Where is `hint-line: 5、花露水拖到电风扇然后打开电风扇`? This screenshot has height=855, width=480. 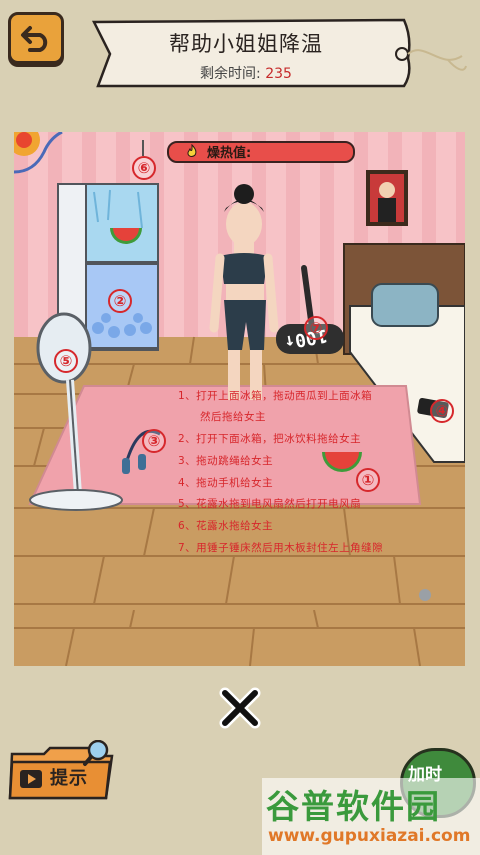 hint-line: 5、花露水拖到电风扇然后打开电风扇 is located at coordinates (270, 504).